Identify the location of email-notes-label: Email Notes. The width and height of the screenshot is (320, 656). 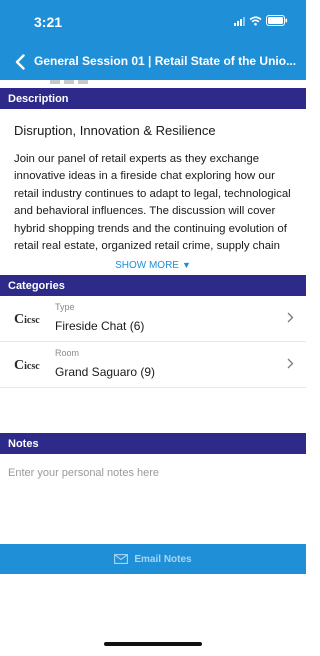
(163, 559).